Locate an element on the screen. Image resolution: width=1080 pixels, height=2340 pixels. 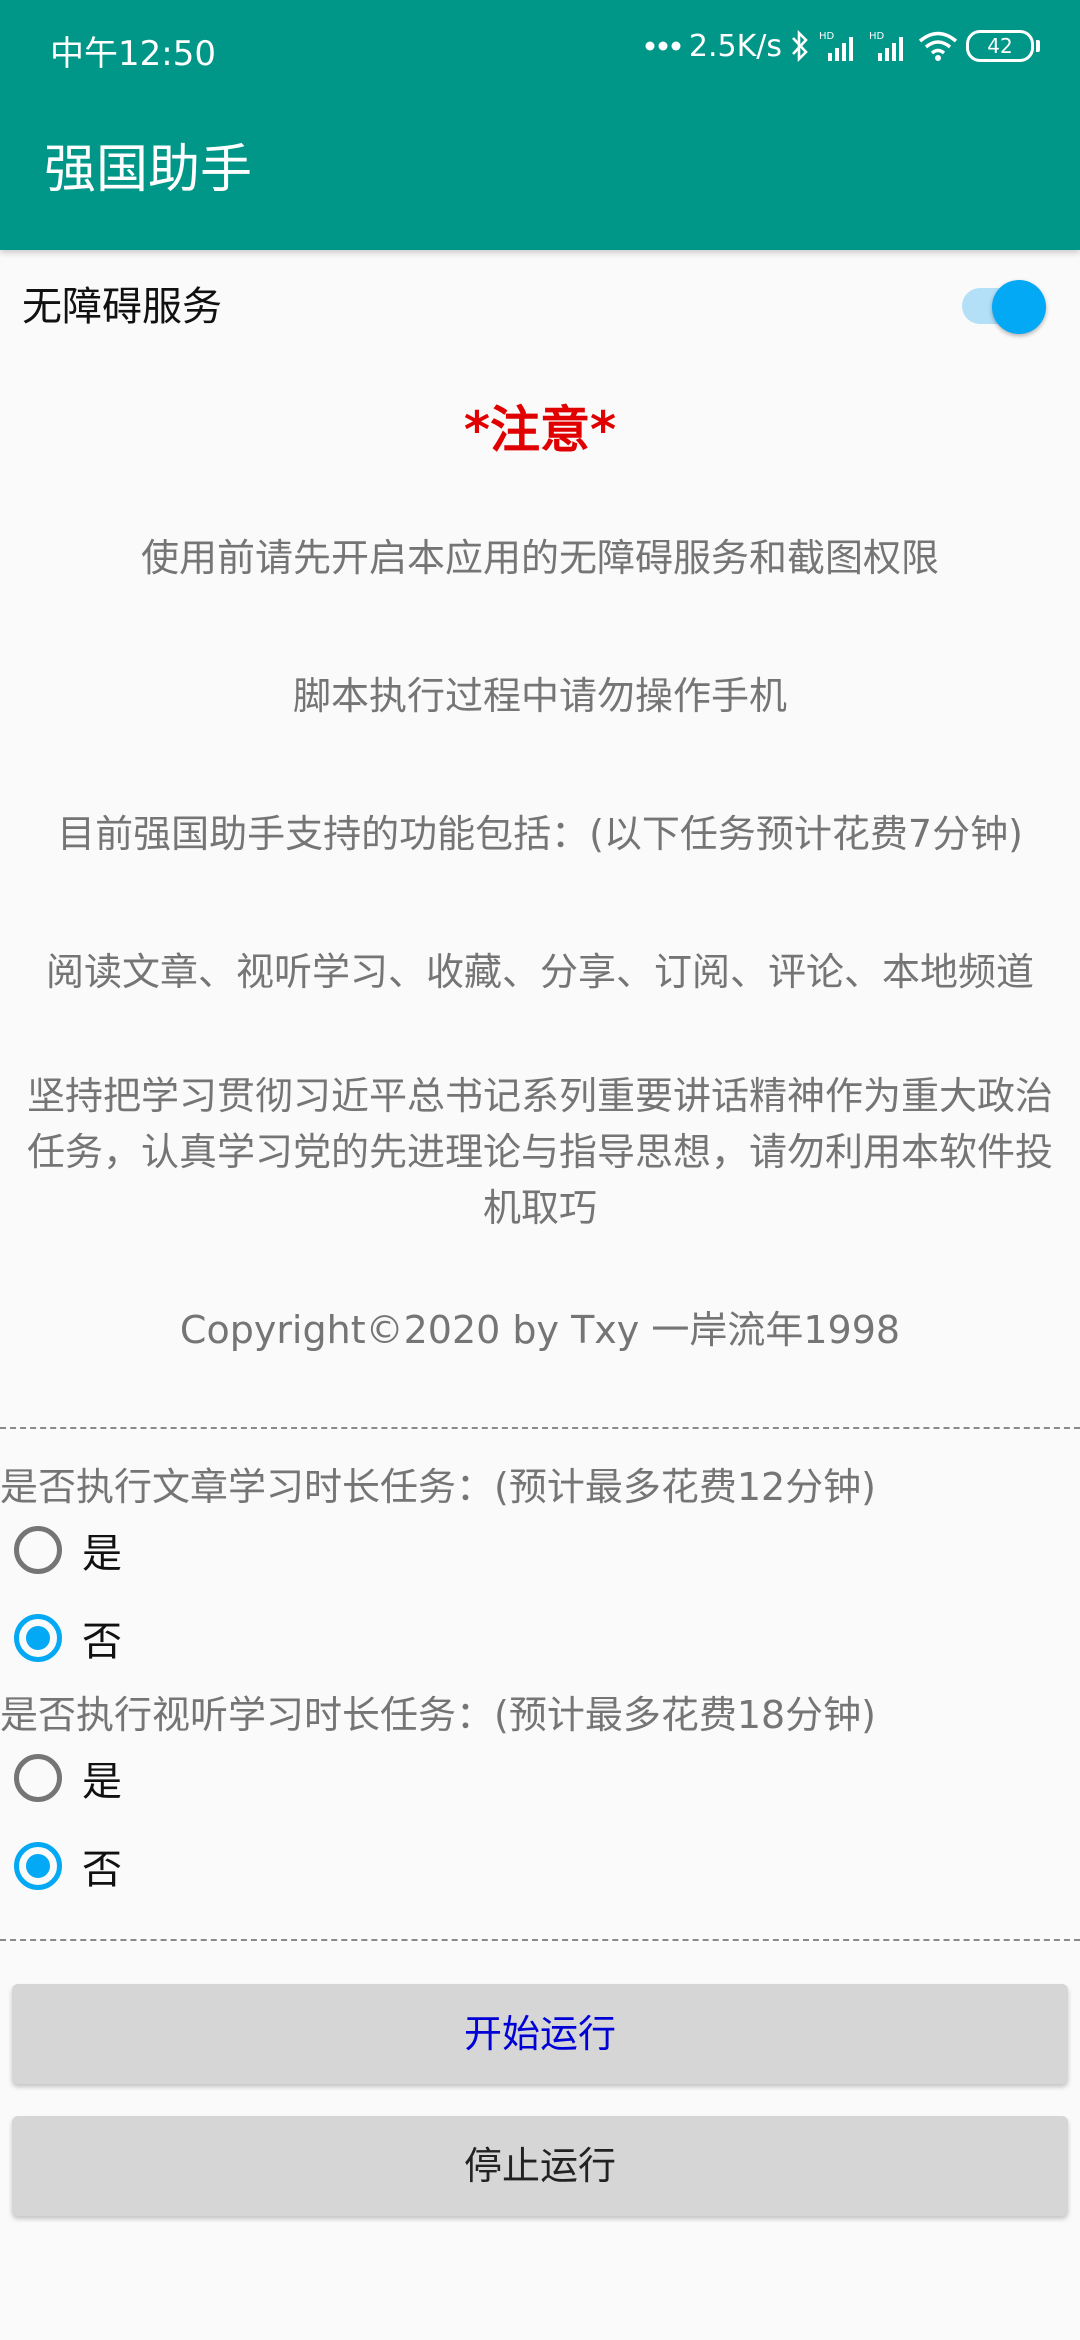
app-title: 强国助手 is located at coordinates (148, 170).